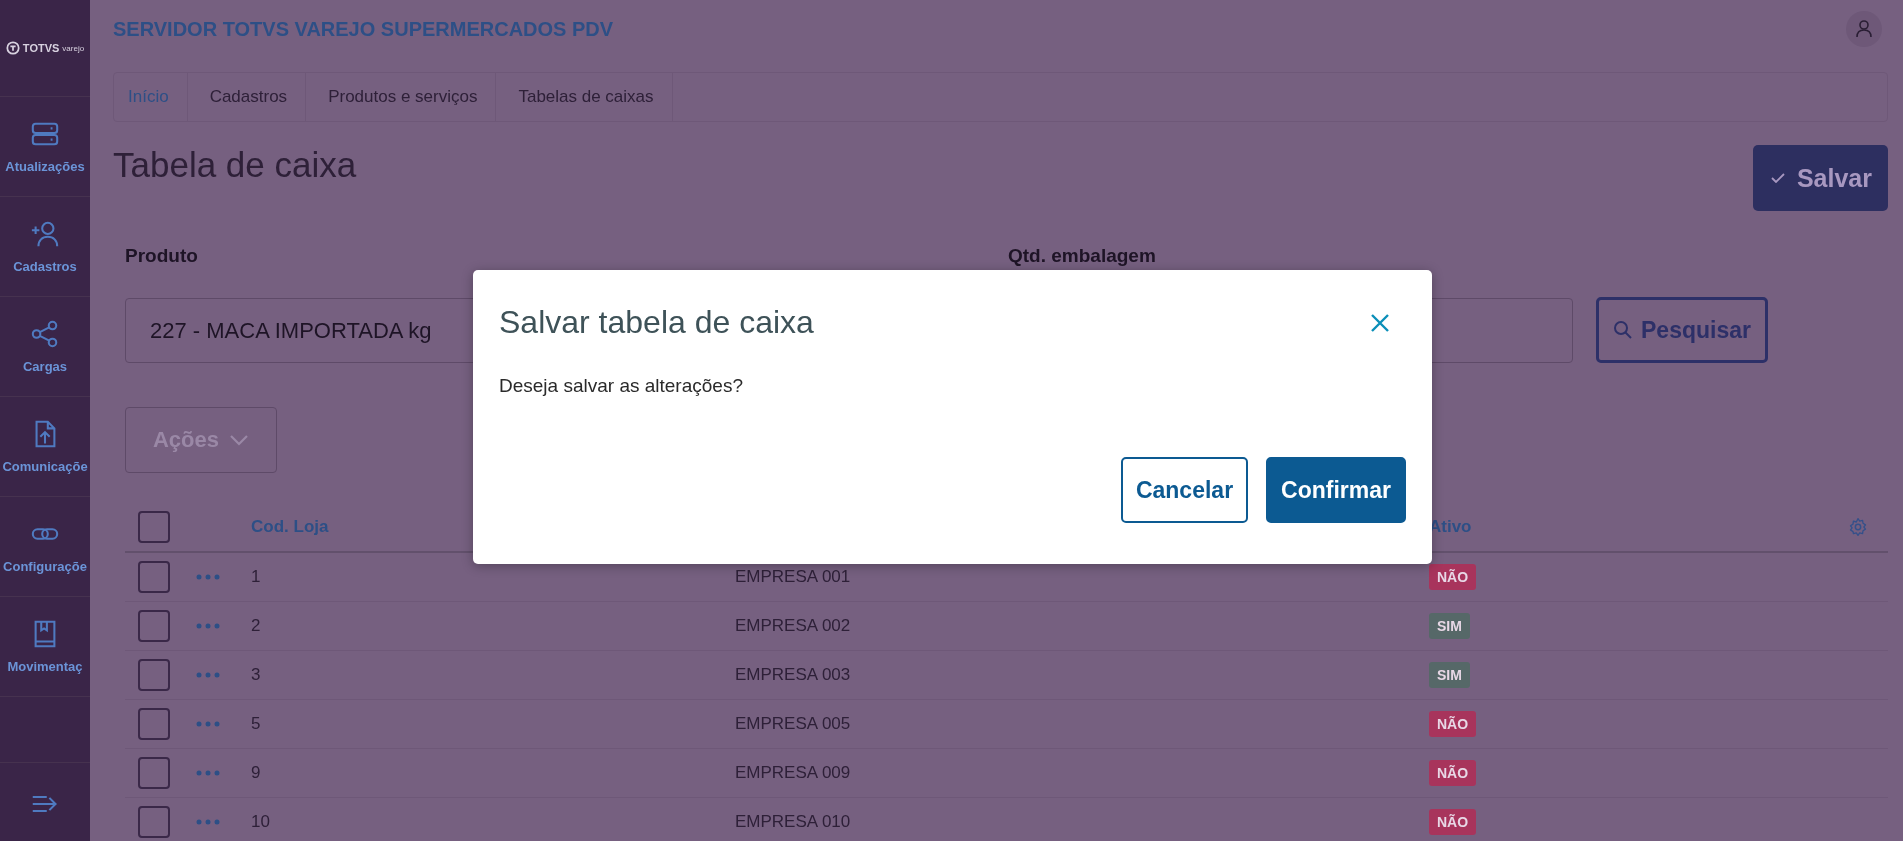  Describe the element at coordinates (256, 675) in the screenshot. I see `table-cell-text: 3` at that location.